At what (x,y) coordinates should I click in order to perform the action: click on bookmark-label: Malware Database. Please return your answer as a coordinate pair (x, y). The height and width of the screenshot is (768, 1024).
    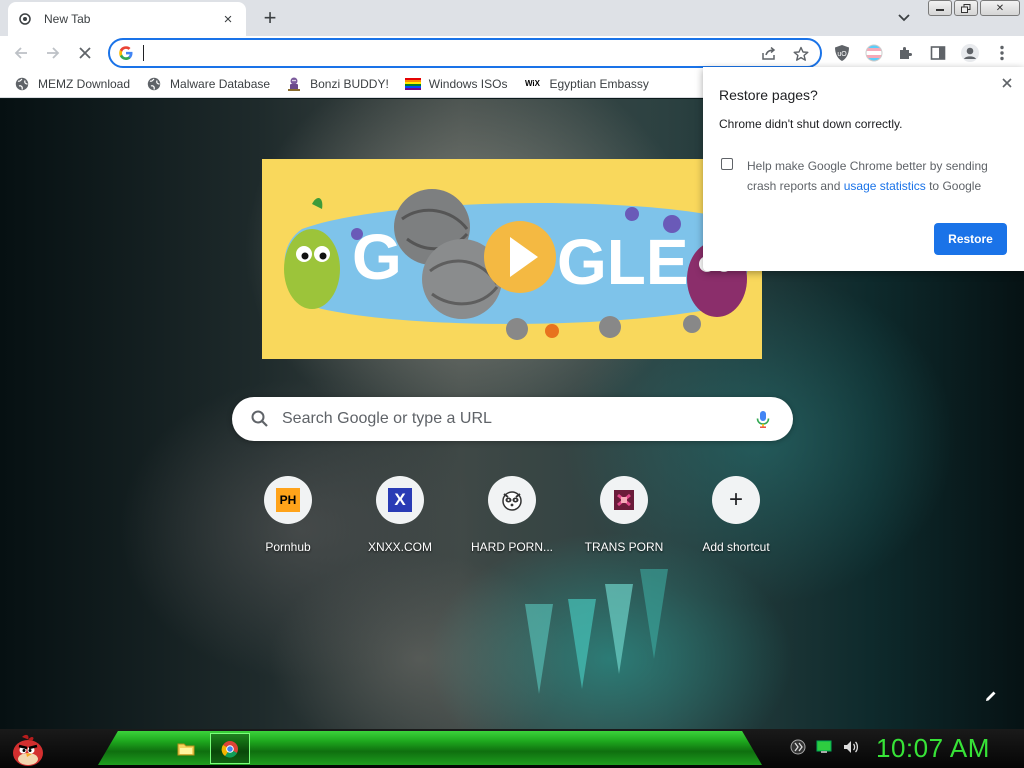
    Looking at the image, I should click on (220, 83).